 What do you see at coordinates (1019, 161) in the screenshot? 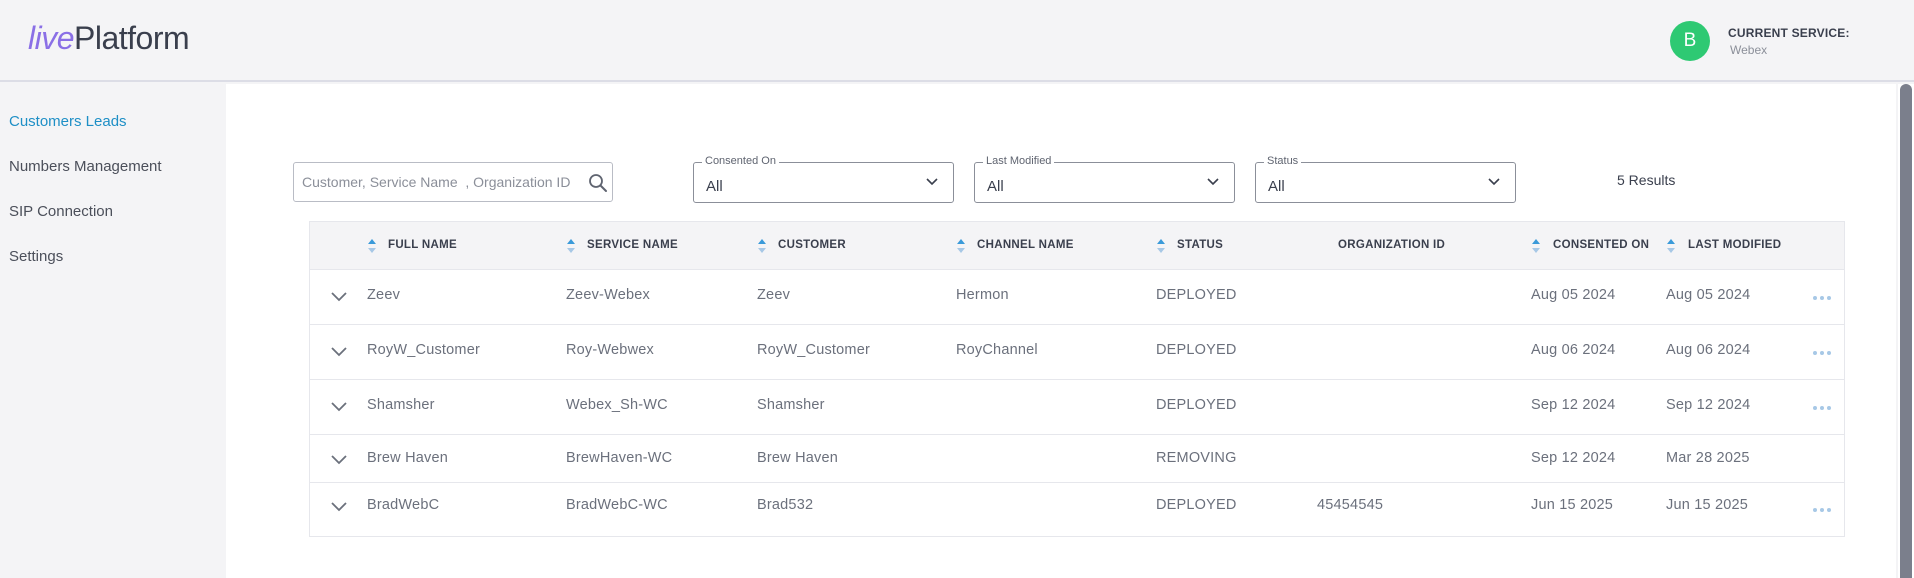
I see `last-modified-label: Last Modified` at bounding box center [1019, 161].